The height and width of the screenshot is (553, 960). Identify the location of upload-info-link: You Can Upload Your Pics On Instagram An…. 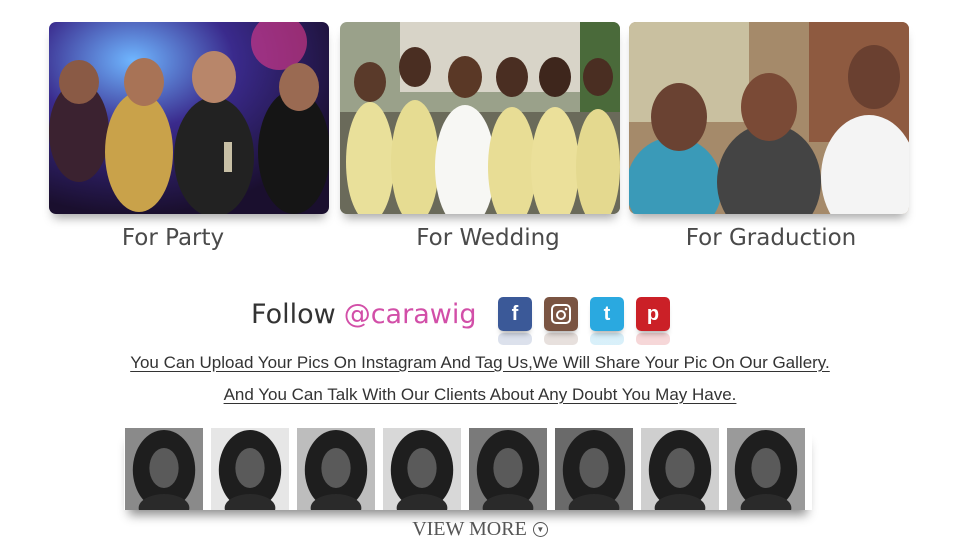
(480, 362).